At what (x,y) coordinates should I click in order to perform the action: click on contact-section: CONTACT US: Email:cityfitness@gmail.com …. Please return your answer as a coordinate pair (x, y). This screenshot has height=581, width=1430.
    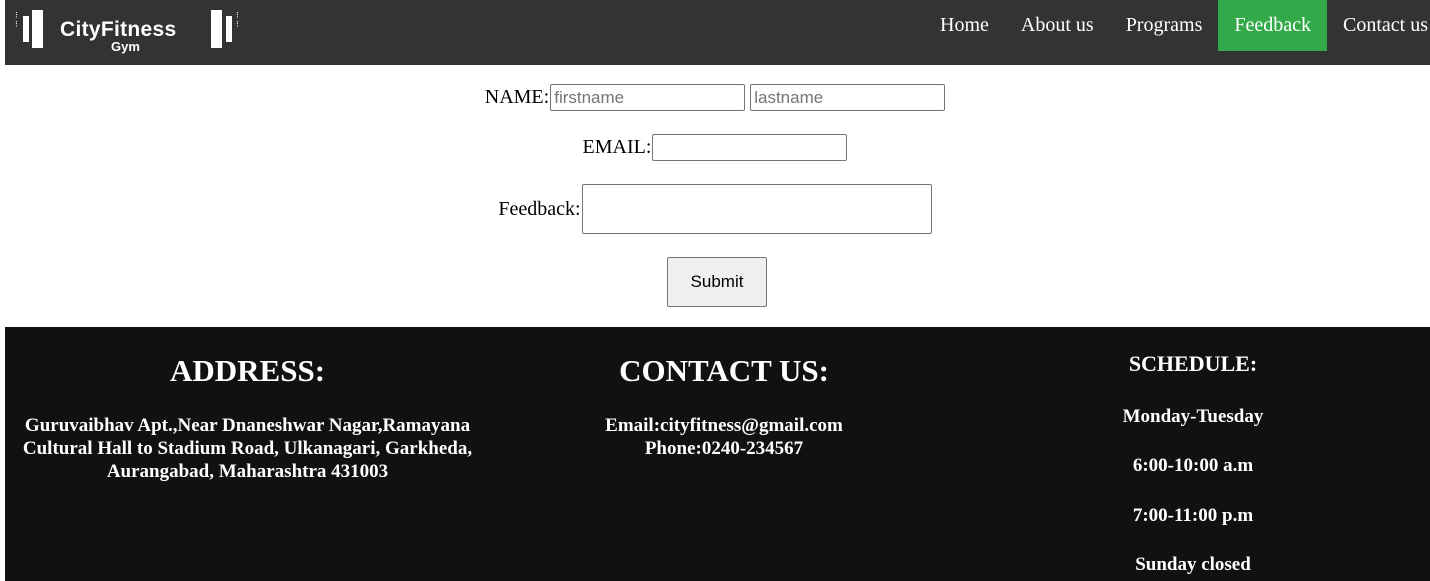
    Looking at the image, I should click on (724, 406).